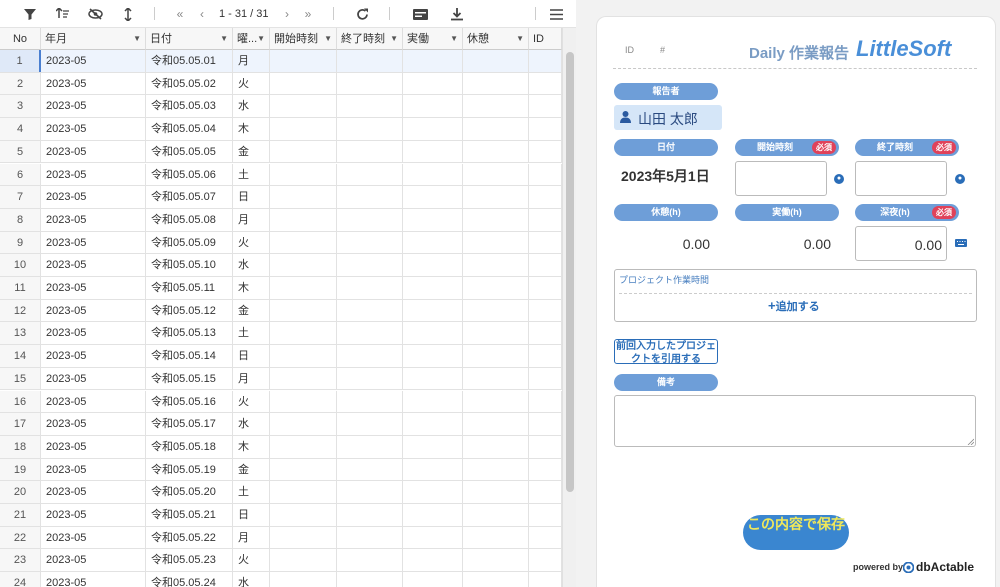 Image resolution: width=1000 pixels, height=587 pixels. What do you see at coordinates (189, 333) in the screenshot?
I see `table-cell: 令和05.05.13` at bounding box center [189, 333].